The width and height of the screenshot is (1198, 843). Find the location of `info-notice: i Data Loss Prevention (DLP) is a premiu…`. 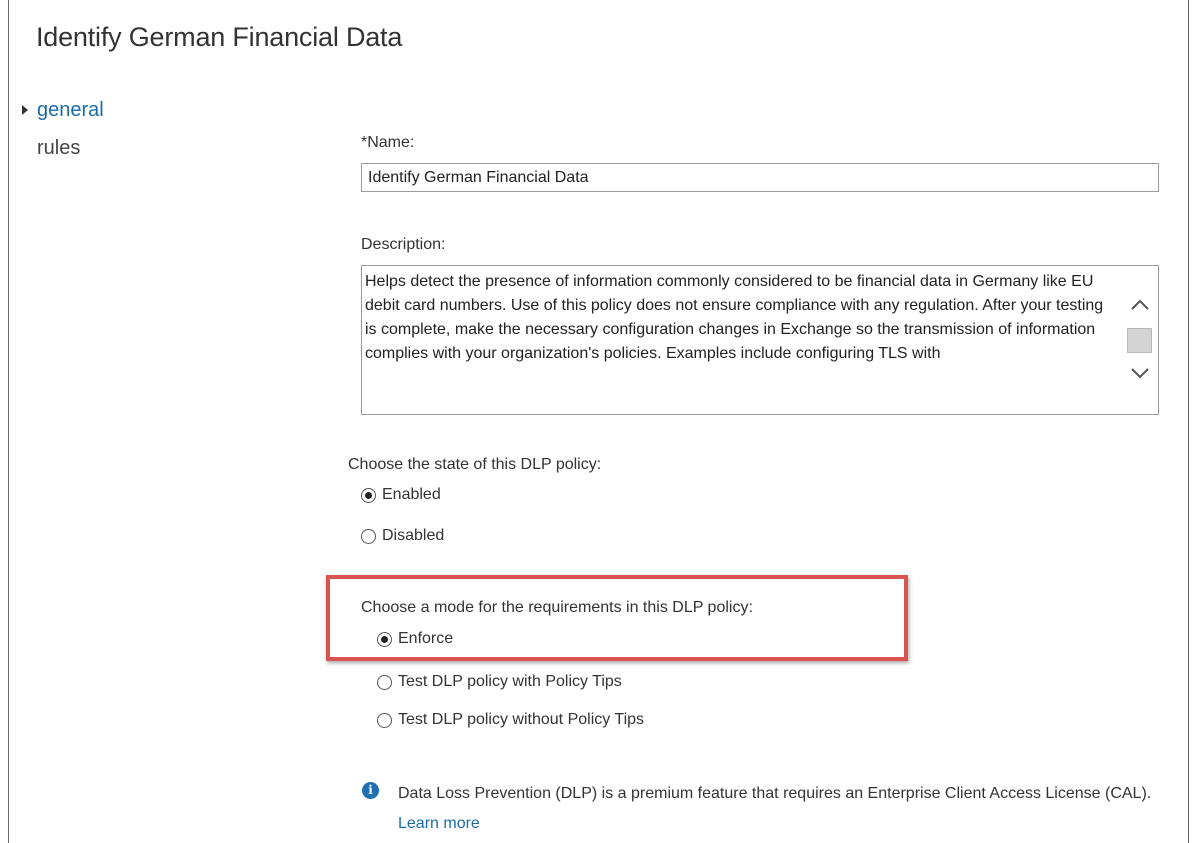

info-notice: i Data Loss Prevention (DLP) is a premiu… is located at coordinates (762, 809).